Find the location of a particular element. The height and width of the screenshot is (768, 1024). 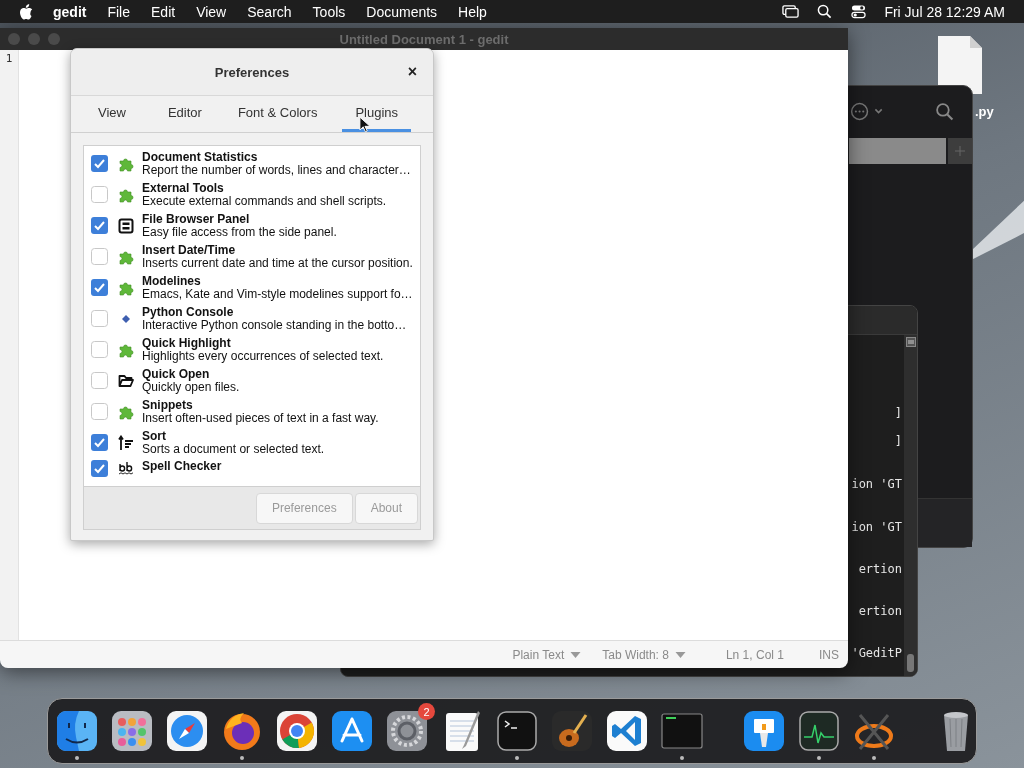

menu-item: Edit is located at coordinates (163, 11).